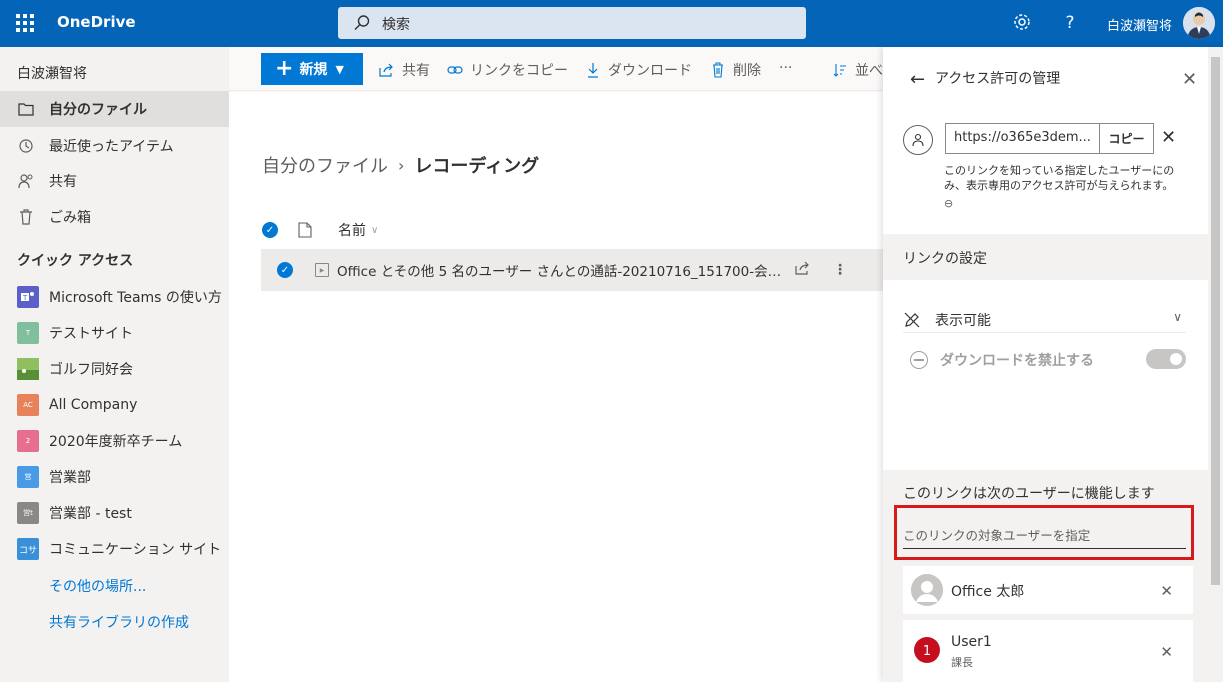 The width and height of the screenshot is (1223, 682). What do you see at coordinates (362, 22) in the screenshot?
I see `search-icon` at bounding box center [362, 22].